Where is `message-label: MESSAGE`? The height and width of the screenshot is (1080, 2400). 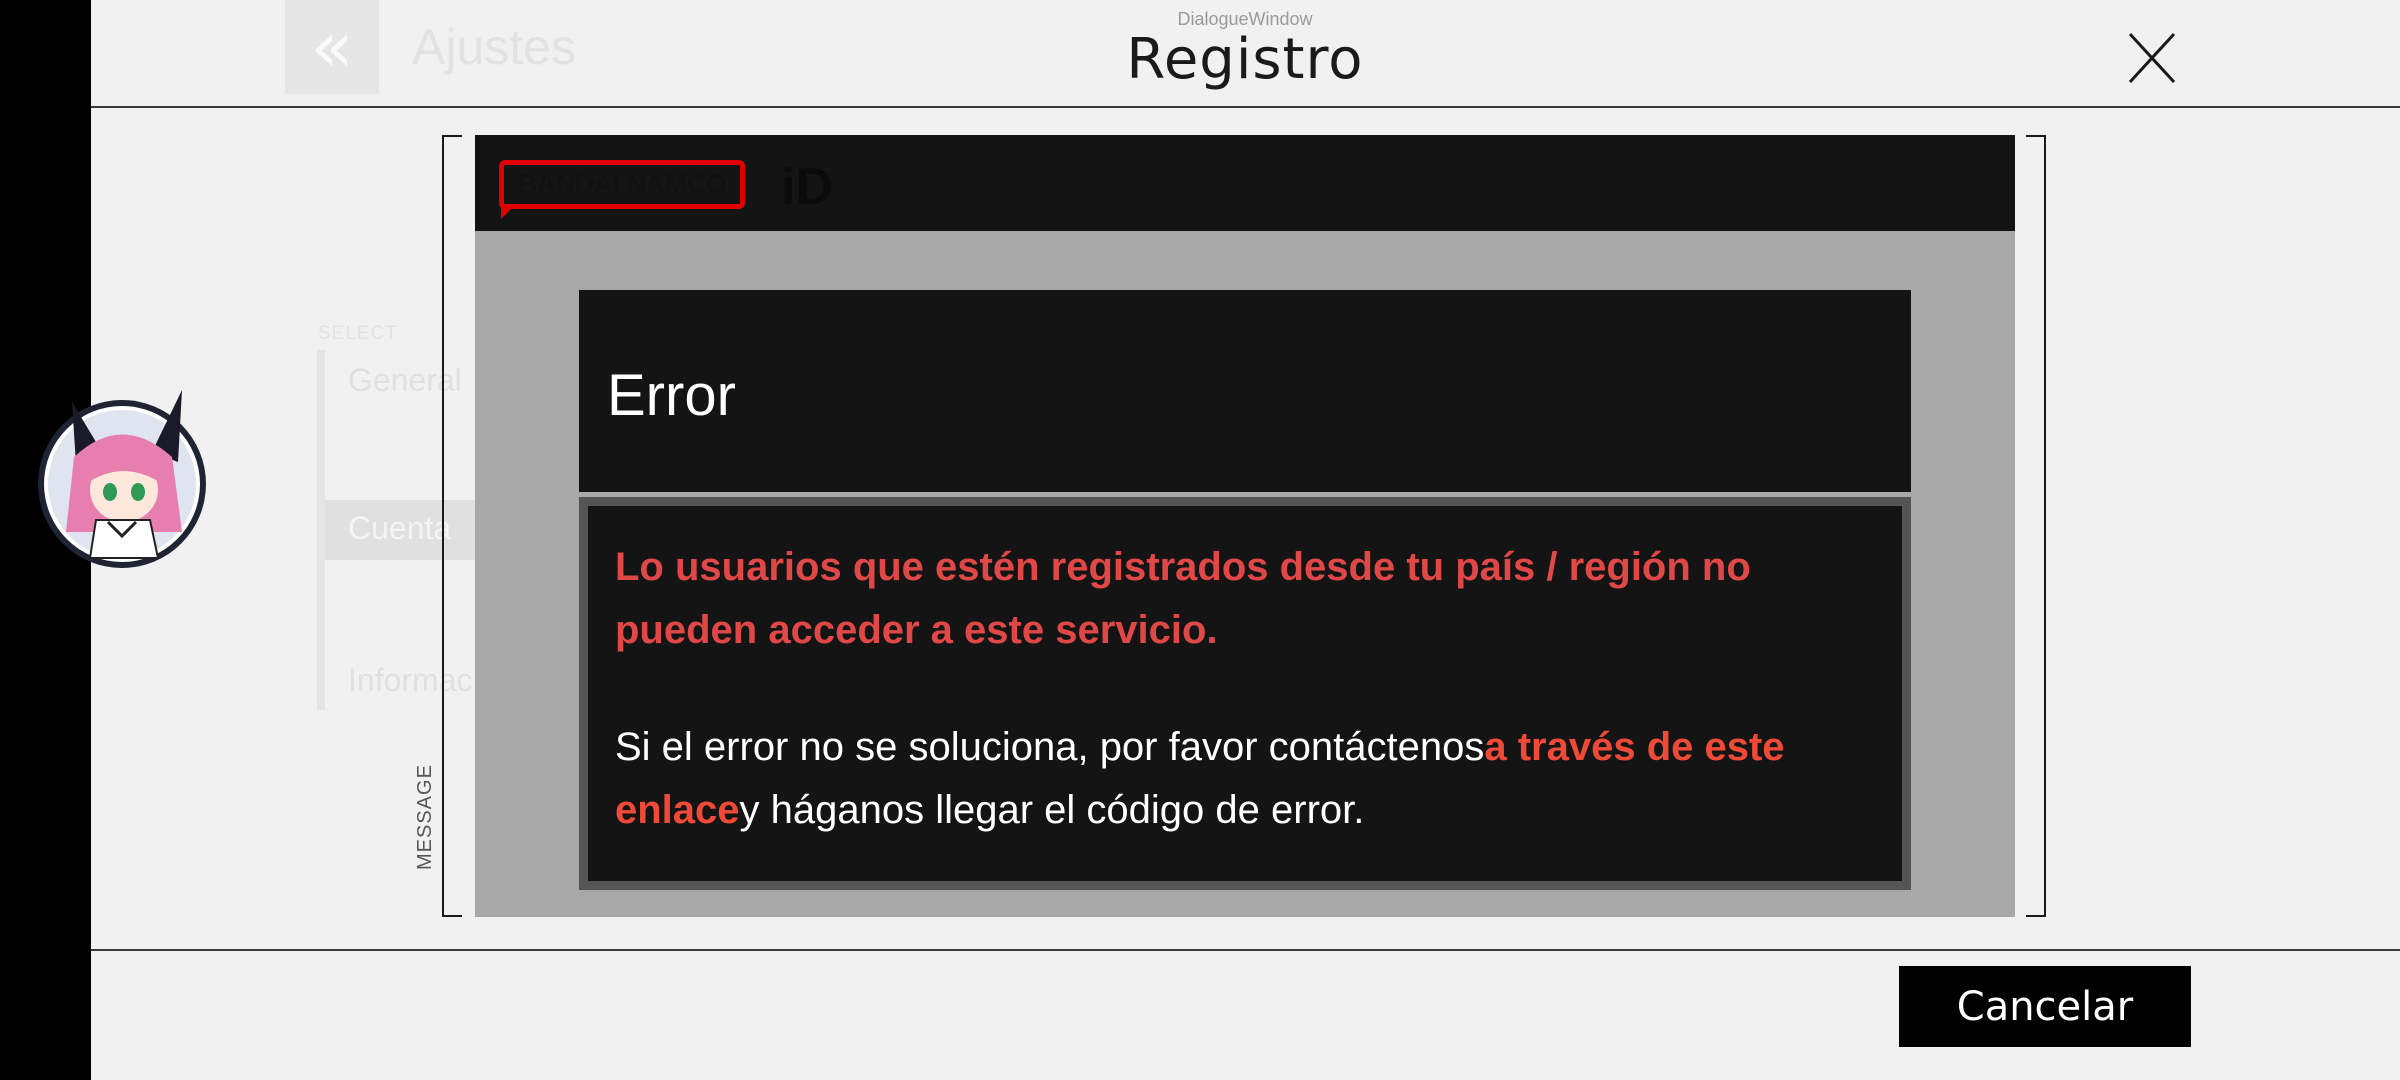
message-label: MESSAGE is located at coordinates (425, 817).